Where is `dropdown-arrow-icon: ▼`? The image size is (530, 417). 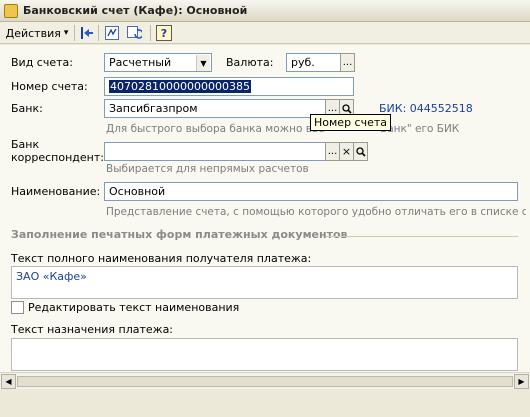
dropdown-arrow-icon: ▼ is located at coordinates (203, 63).